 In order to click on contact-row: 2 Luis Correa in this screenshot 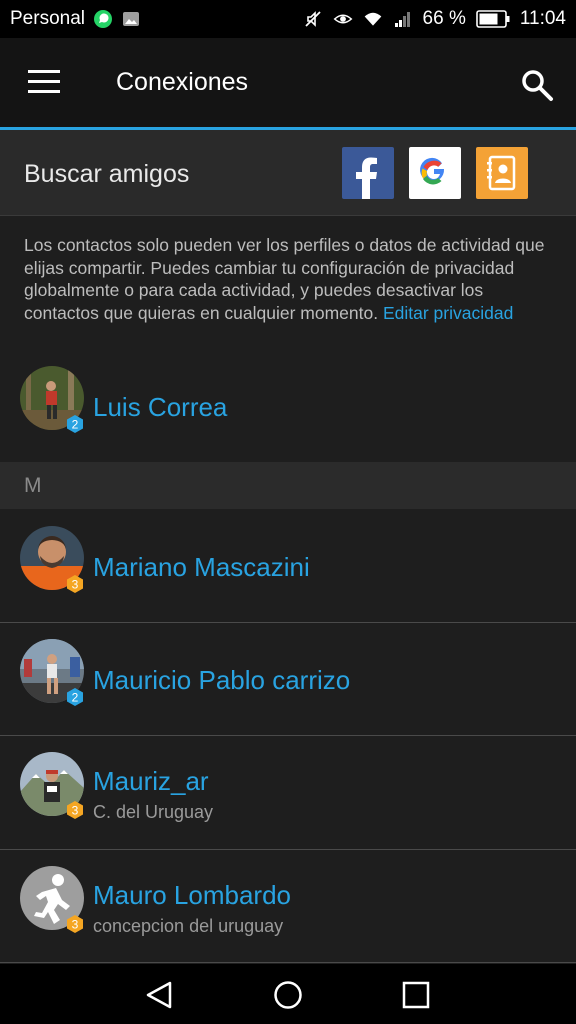, I will do `click(288, 410)`.